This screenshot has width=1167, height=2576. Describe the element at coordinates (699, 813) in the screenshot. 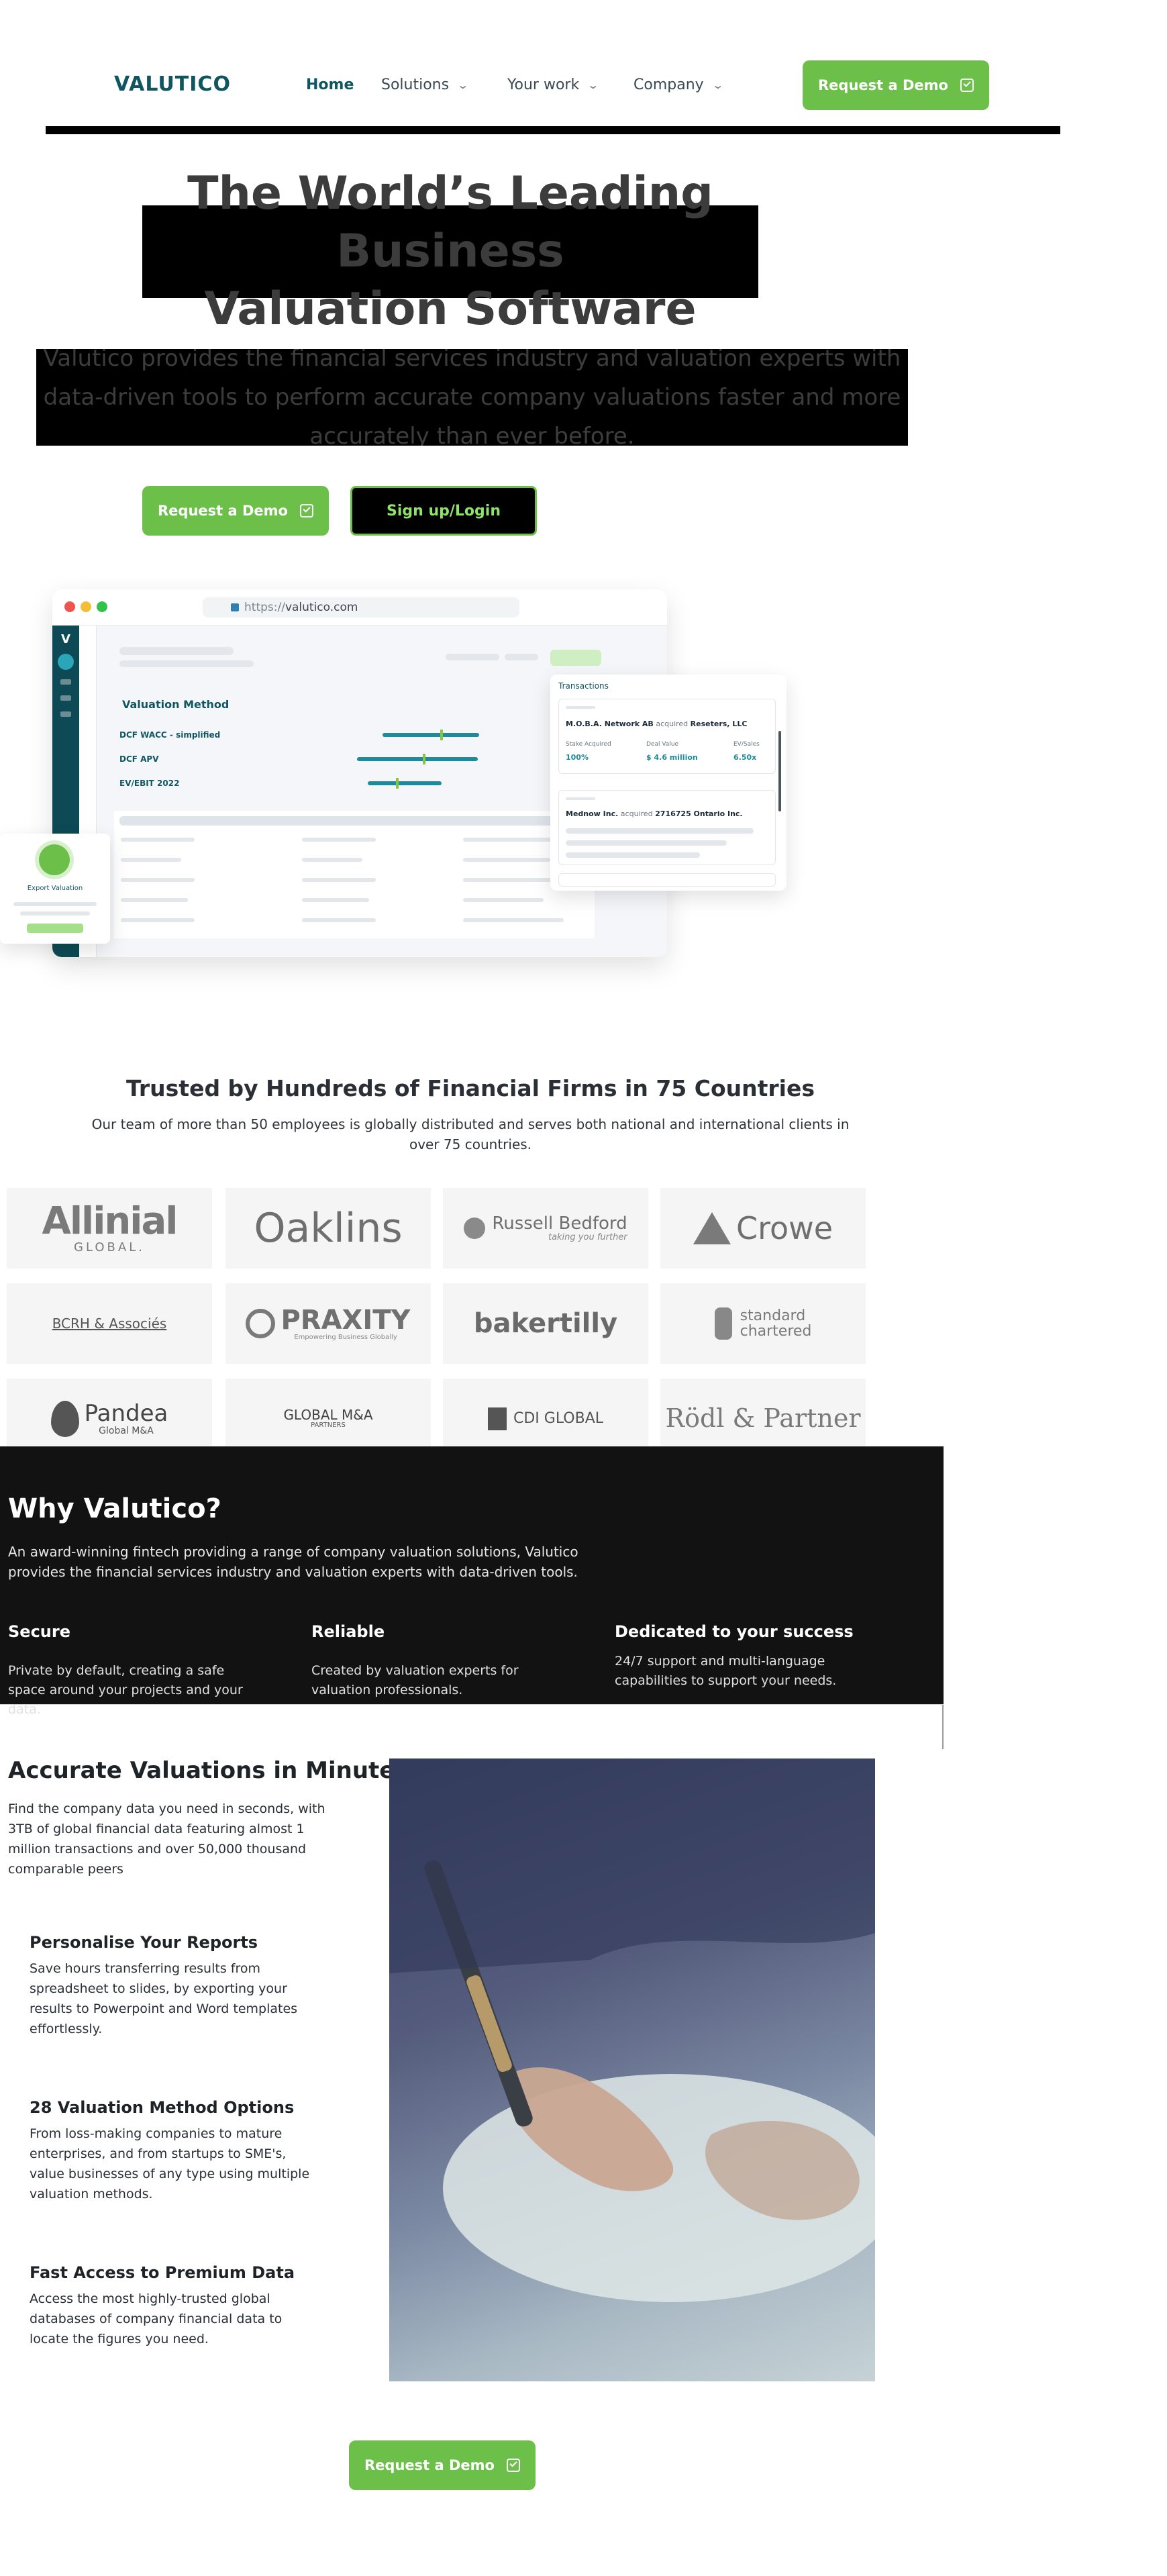

I see `target-name: 2716725 Ontario Inc.` at that location.